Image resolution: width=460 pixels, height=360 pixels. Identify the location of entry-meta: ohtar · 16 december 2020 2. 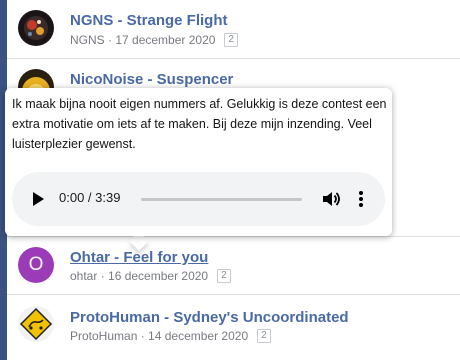
(150, 276).